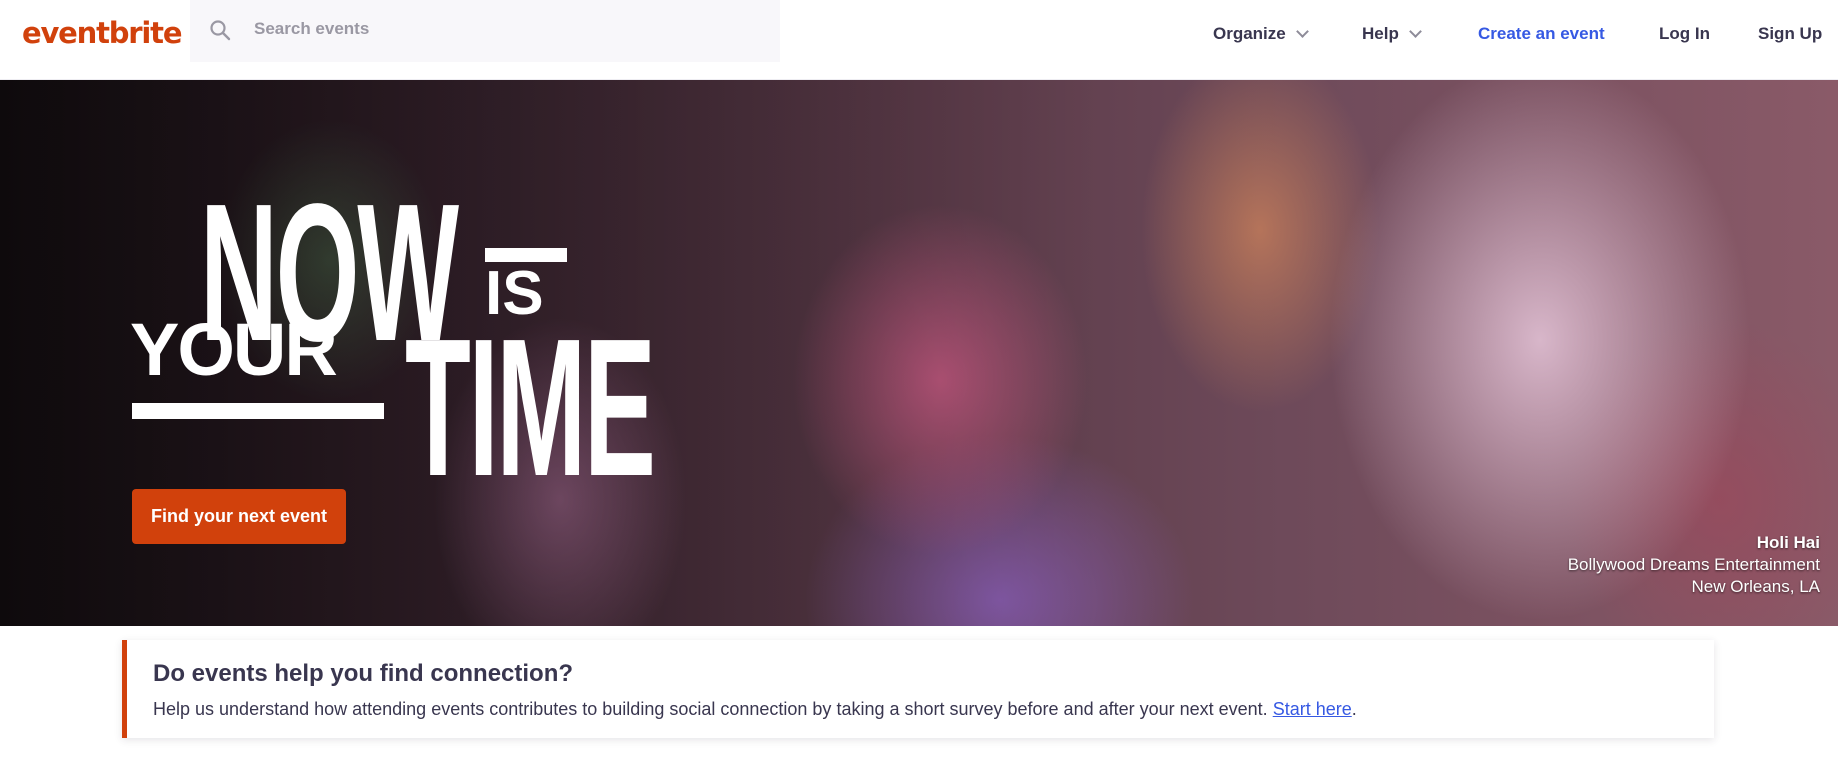 The width and height of the screenshot is (1838, 782). I want to click on help-label: Help, so click(1380, 33).